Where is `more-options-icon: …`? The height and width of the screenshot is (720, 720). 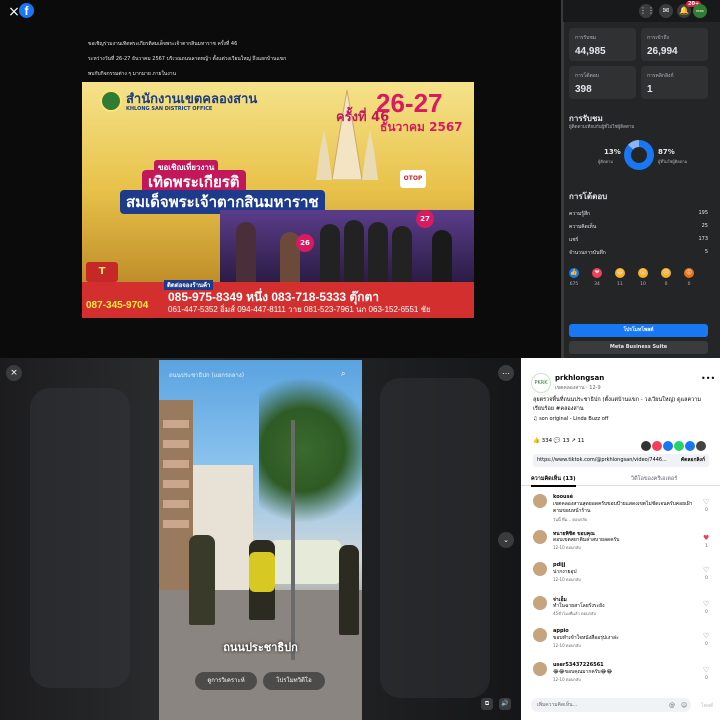 more-options-icon: … is located at coordinates (506, 373).